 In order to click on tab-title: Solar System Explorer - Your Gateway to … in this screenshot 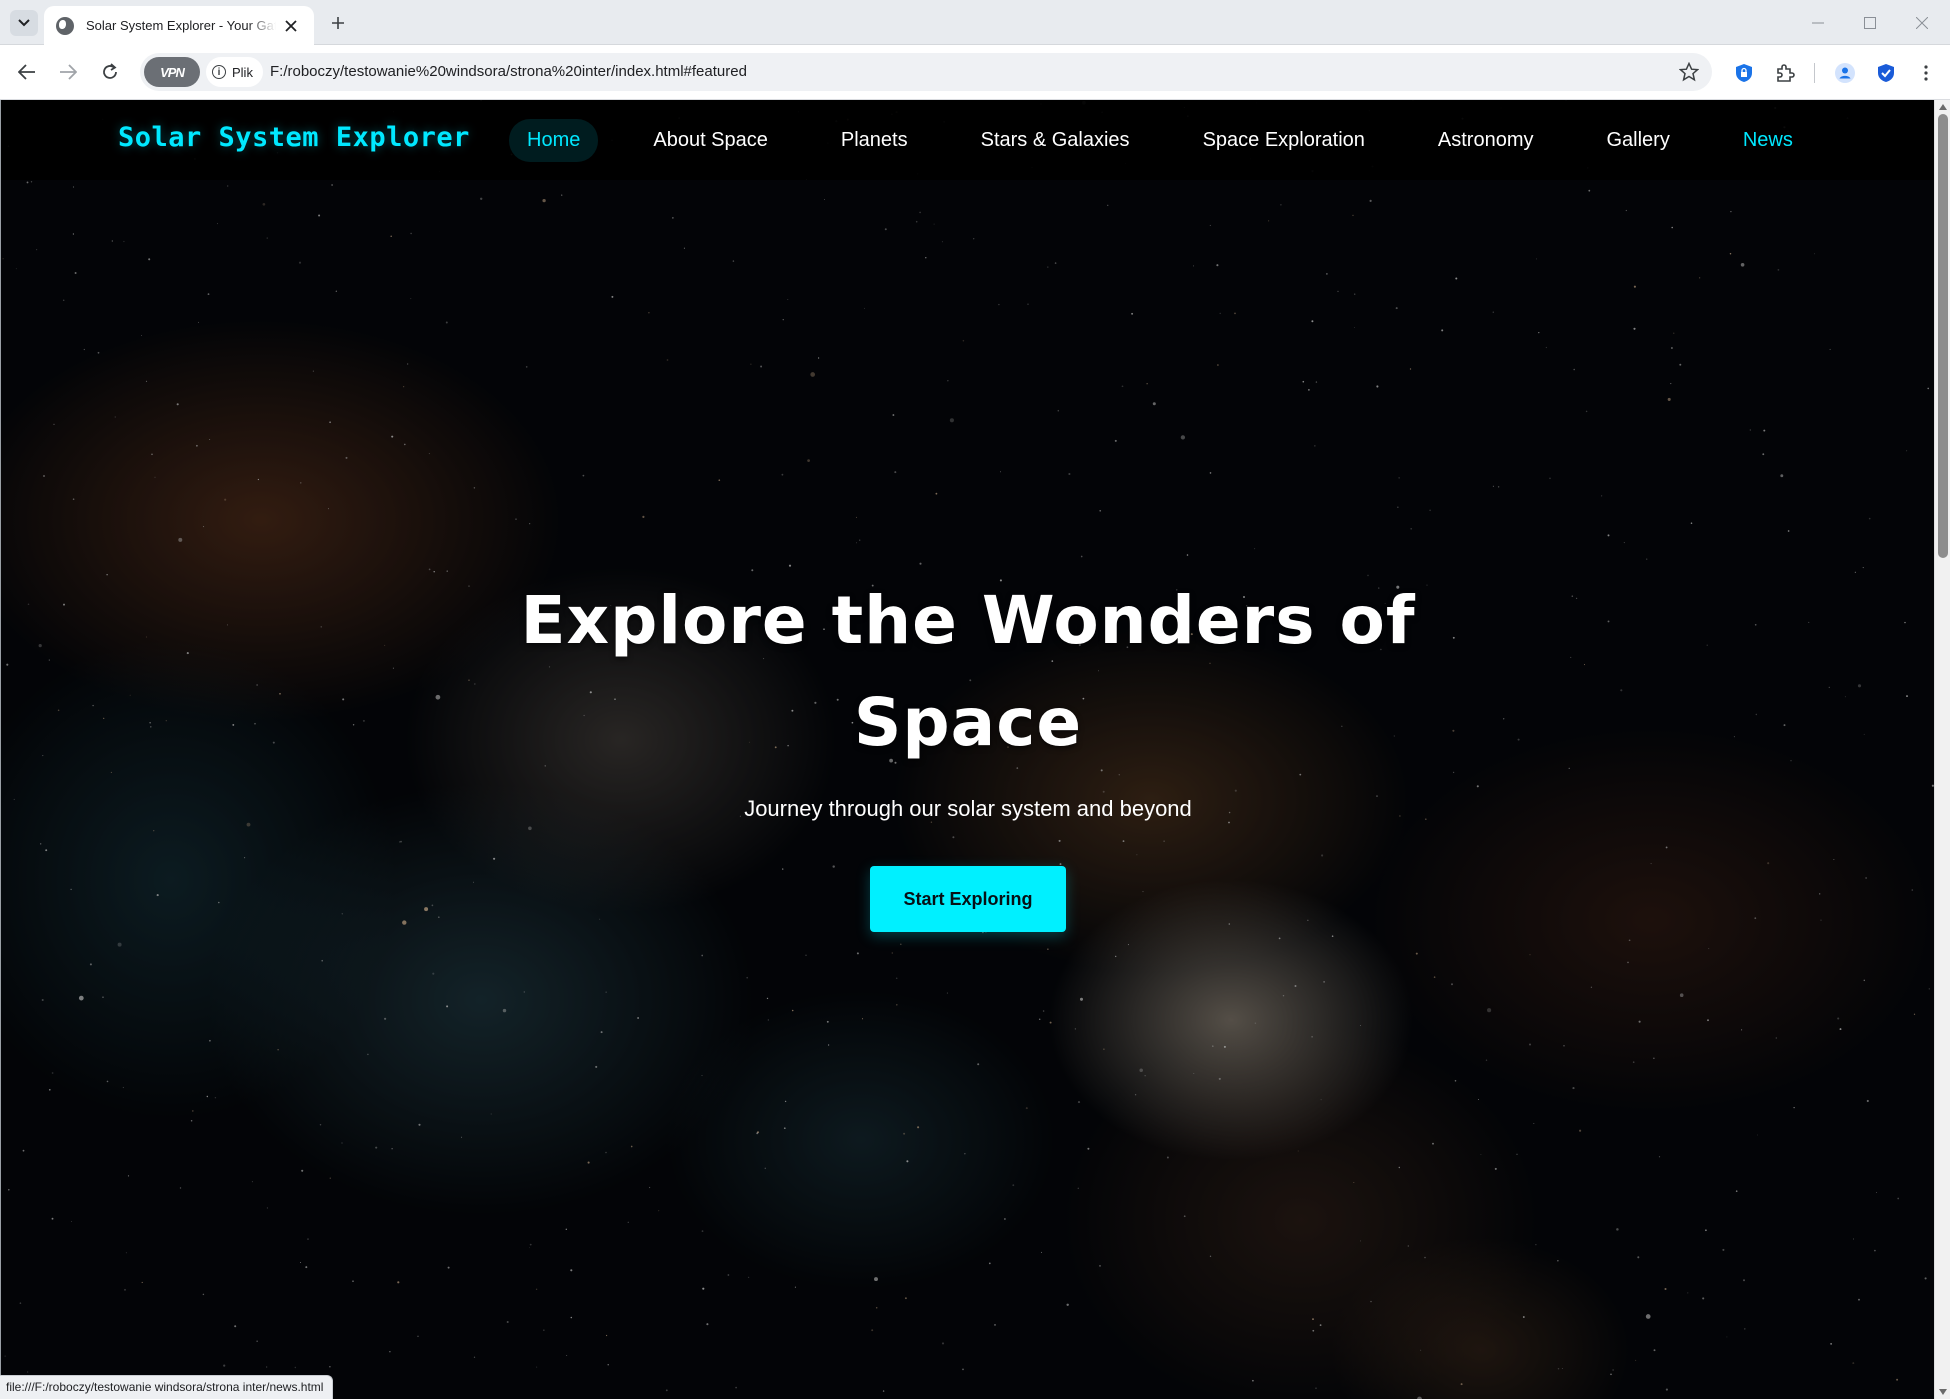, I will do `click(181, 25)`.